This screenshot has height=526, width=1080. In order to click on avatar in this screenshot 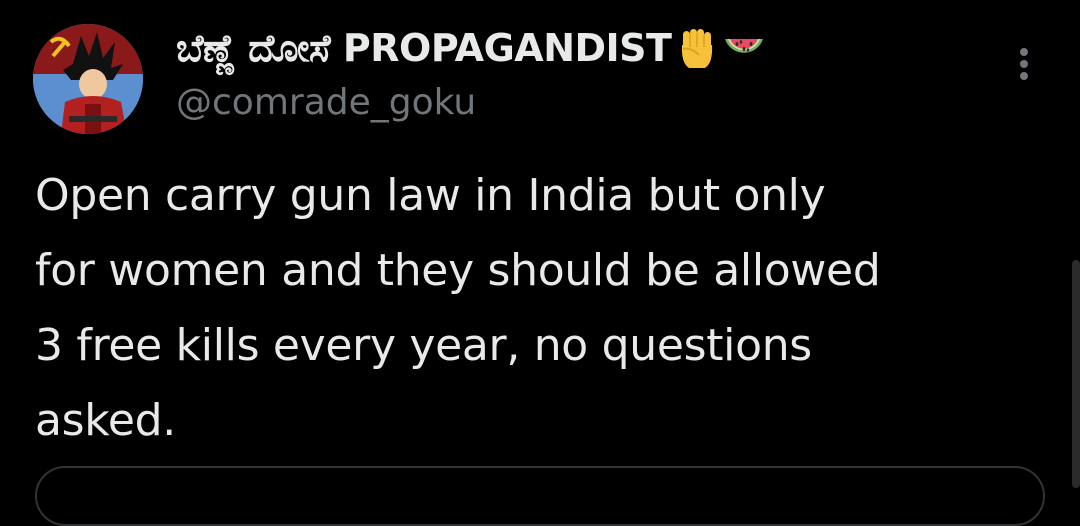, I will do `click(88, 79)`.